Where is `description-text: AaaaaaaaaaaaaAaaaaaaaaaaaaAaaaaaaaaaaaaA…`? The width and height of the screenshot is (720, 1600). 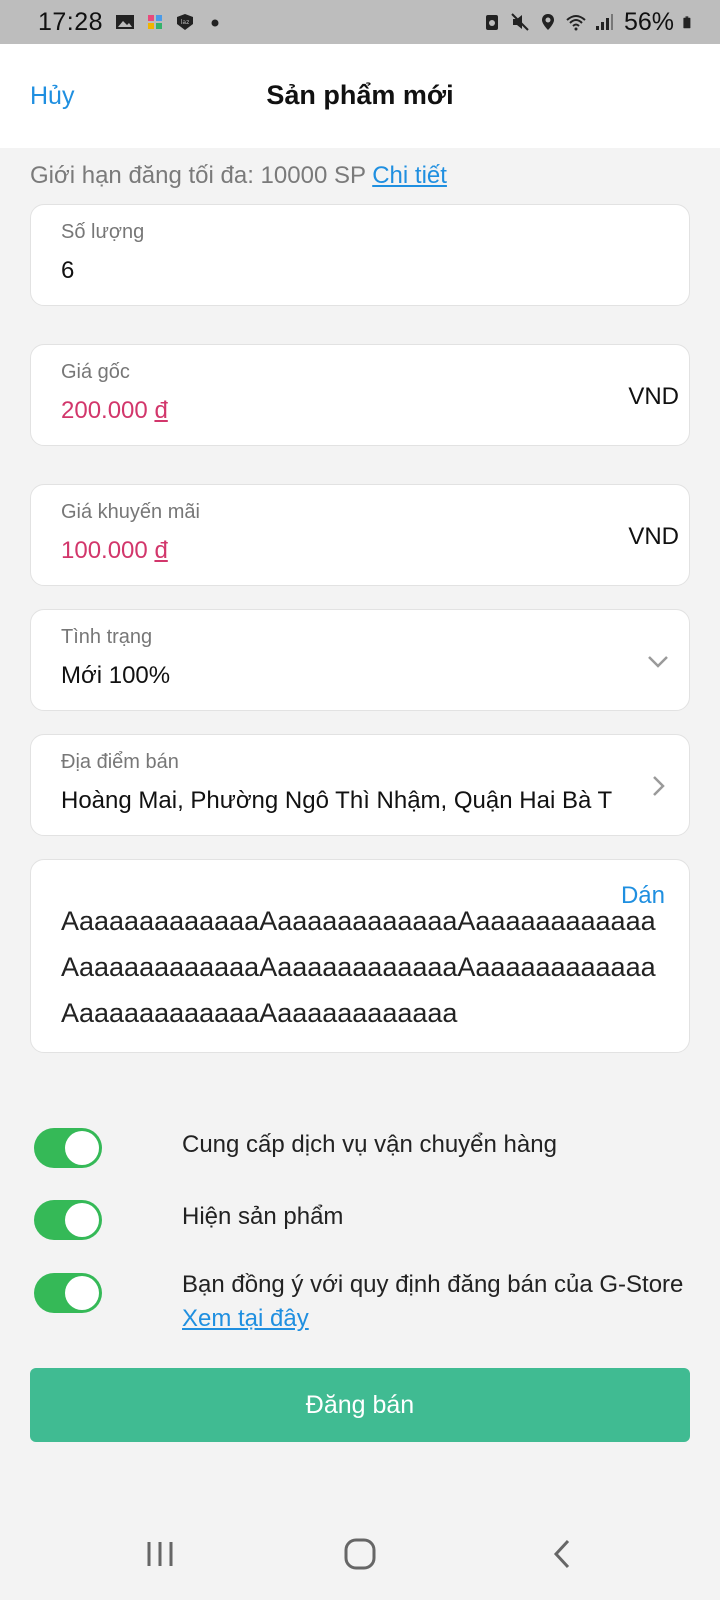
description-text: AaaaaaaaaaaaaAaaaaaaaaaaaaAaaaaaaaaaaaaA… is located at coordinates (366, 967).